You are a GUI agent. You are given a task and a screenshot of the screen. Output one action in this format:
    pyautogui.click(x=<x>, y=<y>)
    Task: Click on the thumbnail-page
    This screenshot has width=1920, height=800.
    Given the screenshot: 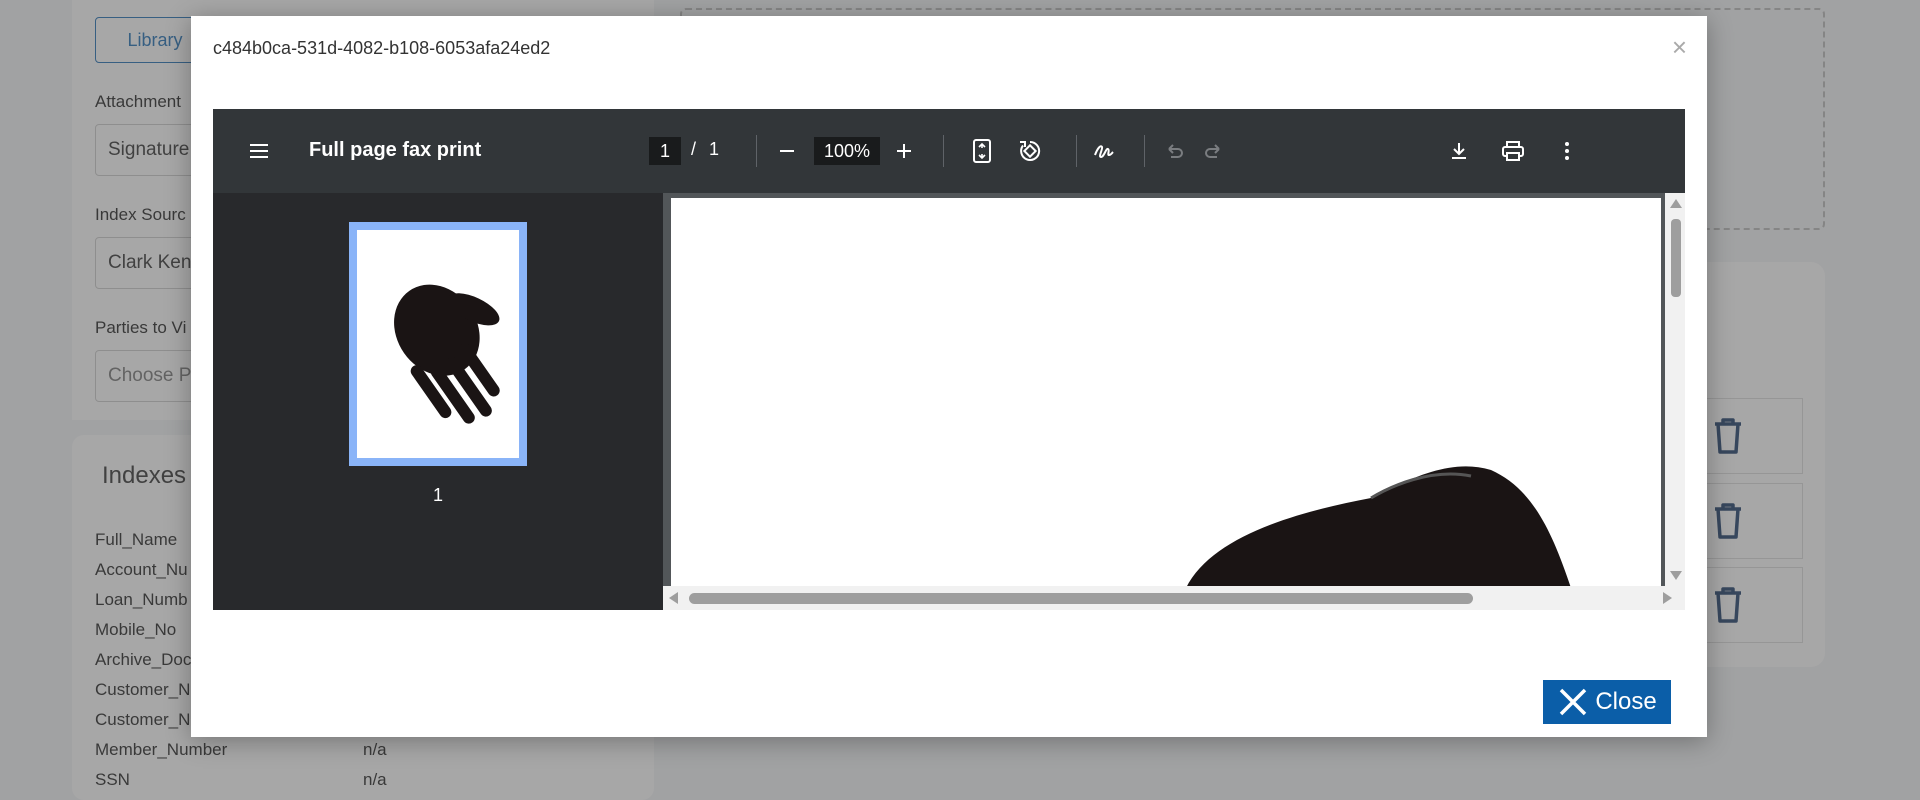 What is the action you would take?
    pyautogui.click(x=438, y=344)
    